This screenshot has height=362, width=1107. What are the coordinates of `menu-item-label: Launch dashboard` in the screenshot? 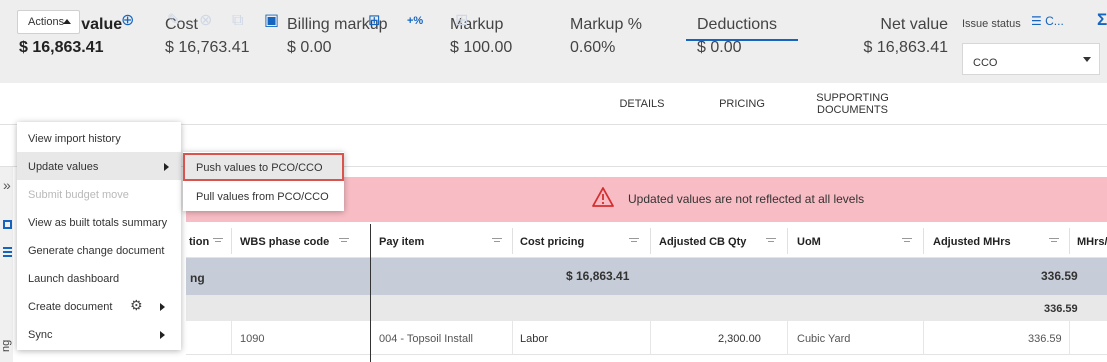 It's located at (74, 279).